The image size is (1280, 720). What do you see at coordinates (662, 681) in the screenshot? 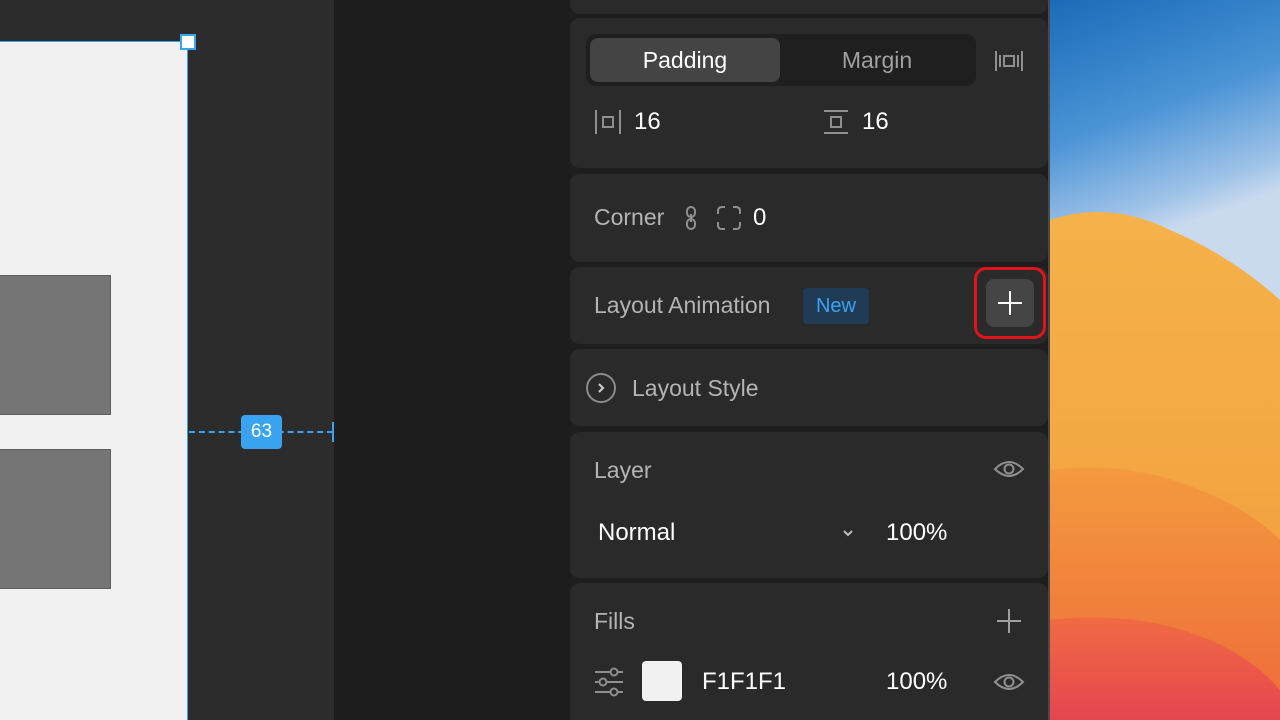
I see `fill-color-swatch` at bounding box center [662, 681].